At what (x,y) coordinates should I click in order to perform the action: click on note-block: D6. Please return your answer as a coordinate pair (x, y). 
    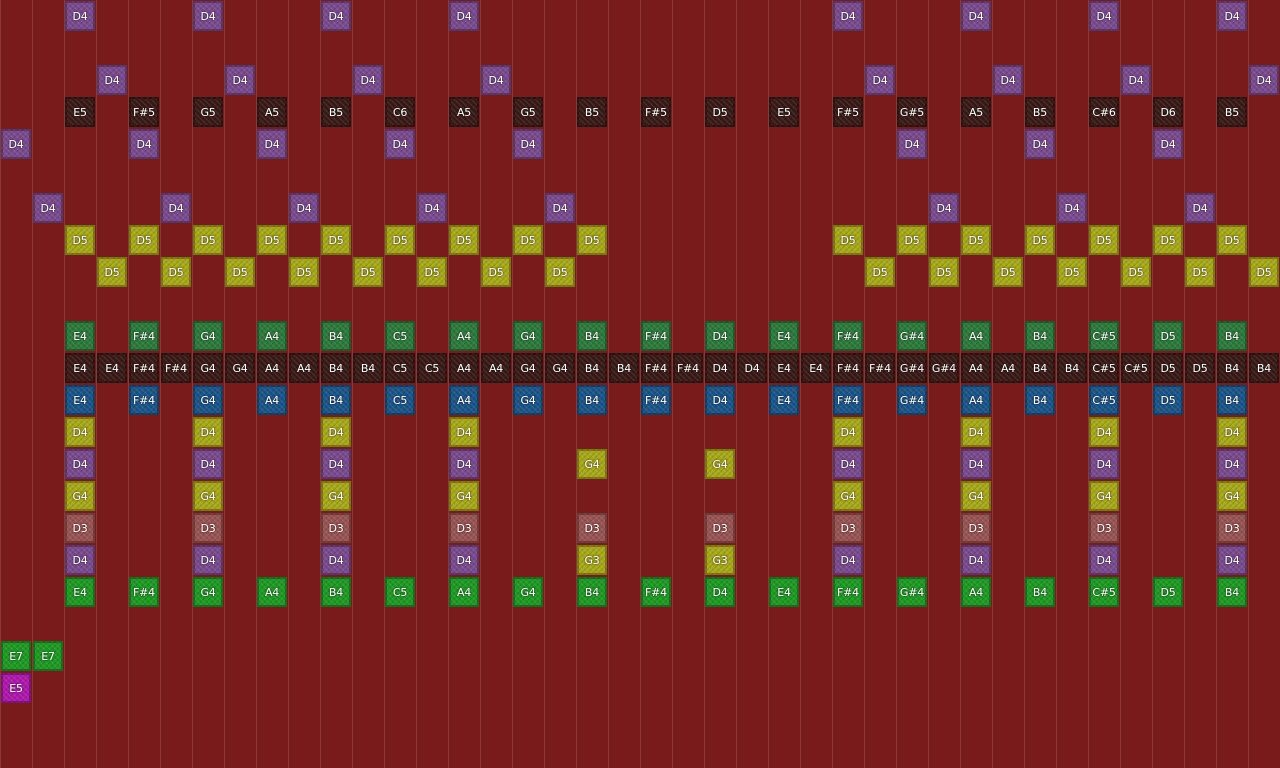
    Looking at the image, I should click on (1168, 112).